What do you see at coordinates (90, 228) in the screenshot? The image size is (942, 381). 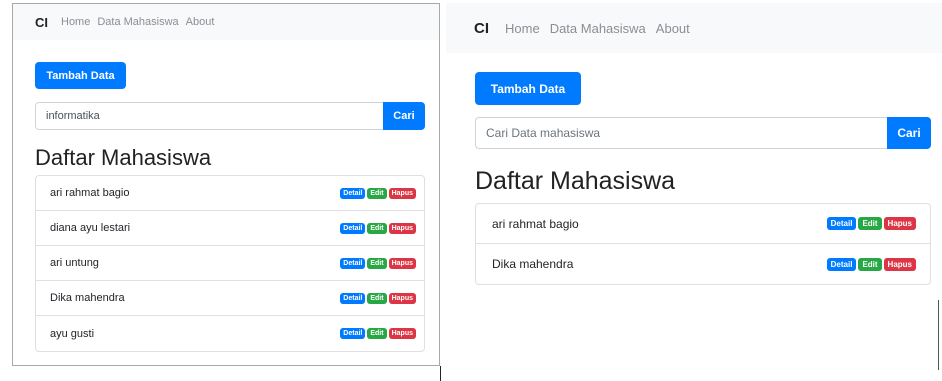 I see `student-name: diana ayu lestari` at bounding box center [90, 228].